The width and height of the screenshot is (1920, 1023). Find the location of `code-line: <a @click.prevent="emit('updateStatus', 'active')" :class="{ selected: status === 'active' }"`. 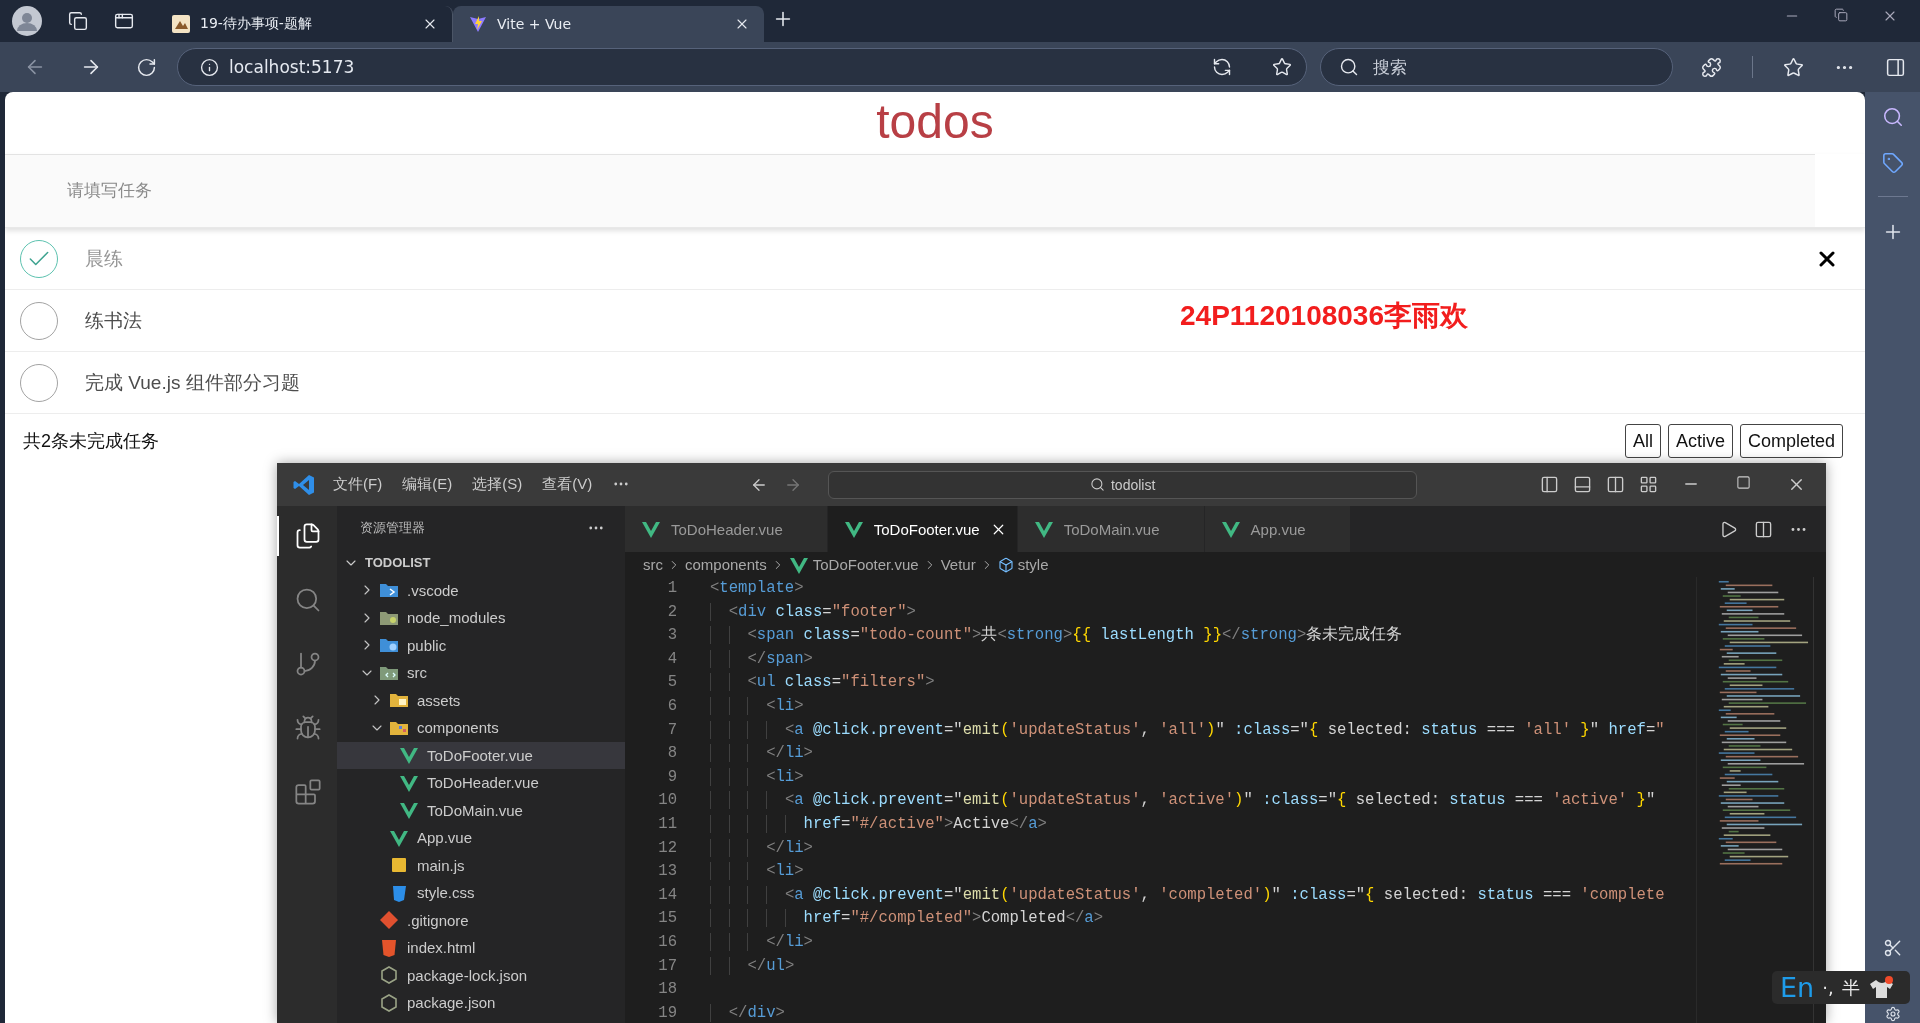

code-line: <a @click.prevent="emit('updateStatus', 'active')" :class="{ selected: status === 'active' }" is located at coordinates (1203, 801).